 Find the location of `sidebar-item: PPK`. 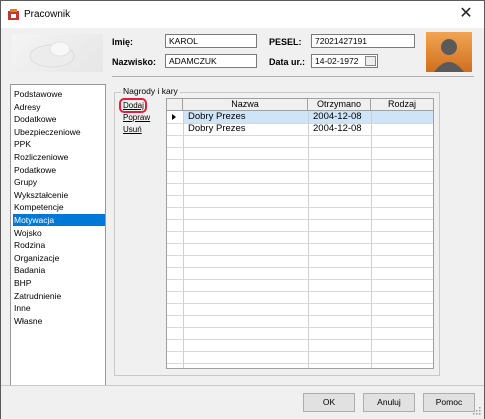

sidebar-item: PPK is located at coordinates (59, 144).